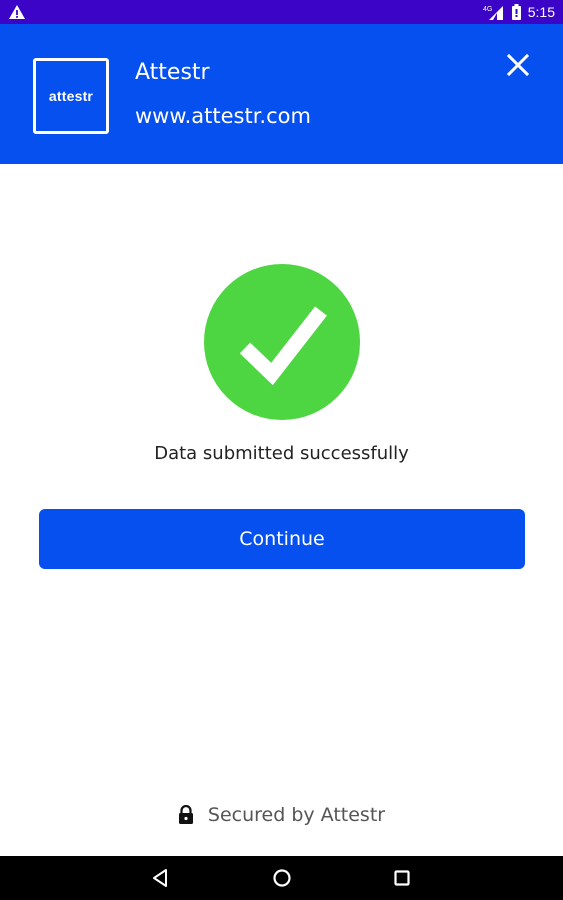 The width and height of the screenshot is (563, 900). I want to click on check-circle-icon, so click(282, 342).